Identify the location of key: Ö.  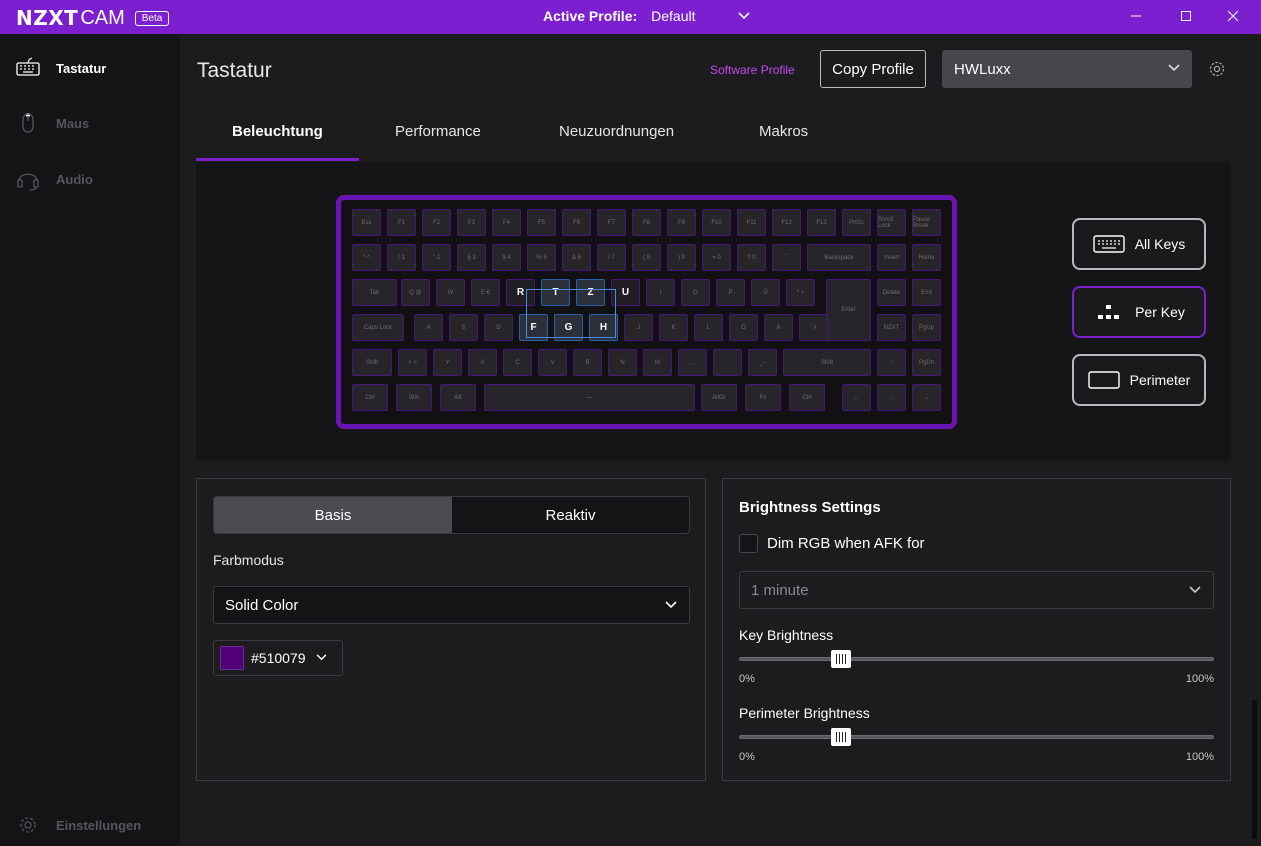
(743, 327).